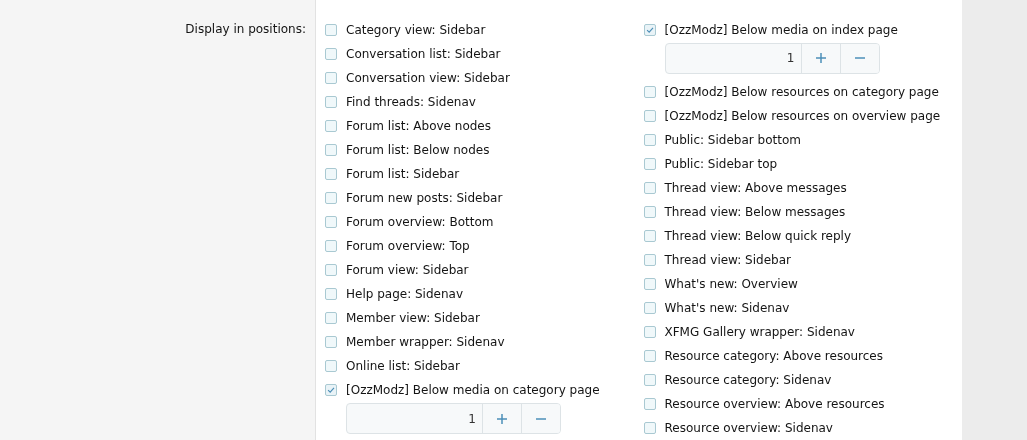 The height and width of the screenshot is (440, 1027). What do you see at coordinates (802, 115) in the screenshot?
I see `checkbox-label: [OzzModz] Below resources on overview page` at bounding box center [802, 115].